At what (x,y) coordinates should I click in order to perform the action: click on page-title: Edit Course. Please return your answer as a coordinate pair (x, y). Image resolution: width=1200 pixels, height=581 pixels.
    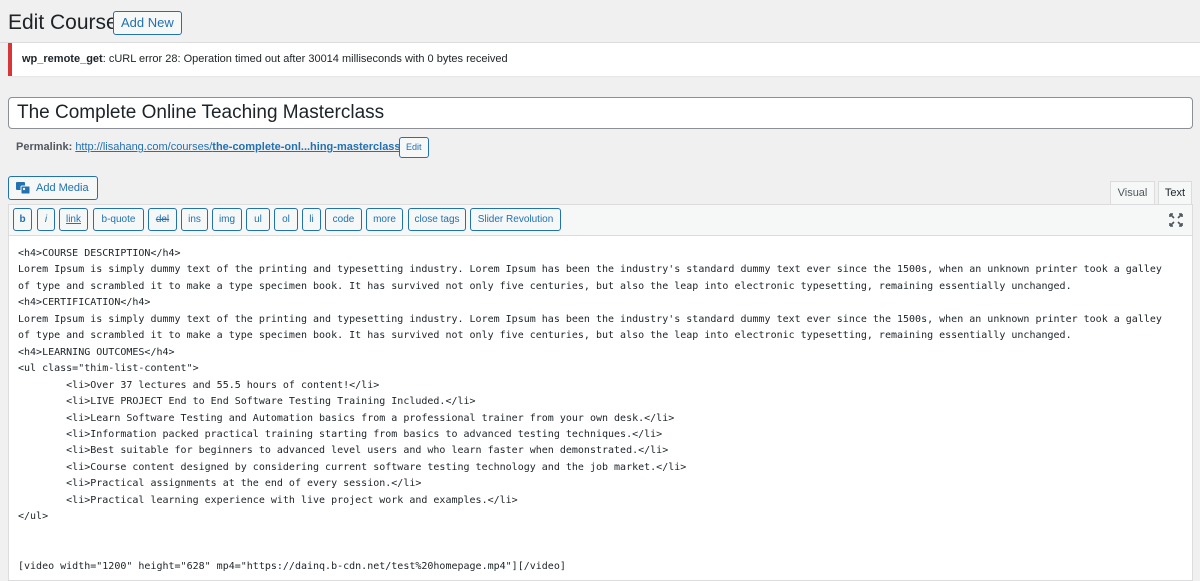
    Looking at the image, I should click on (63, 22).